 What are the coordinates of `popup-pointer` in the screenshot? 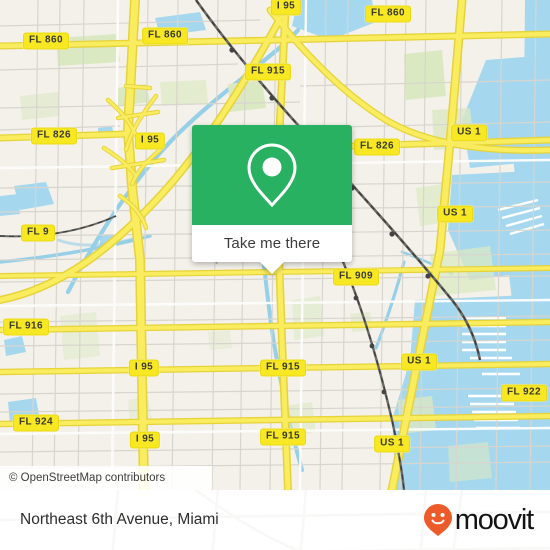 It's located at (272, 267).